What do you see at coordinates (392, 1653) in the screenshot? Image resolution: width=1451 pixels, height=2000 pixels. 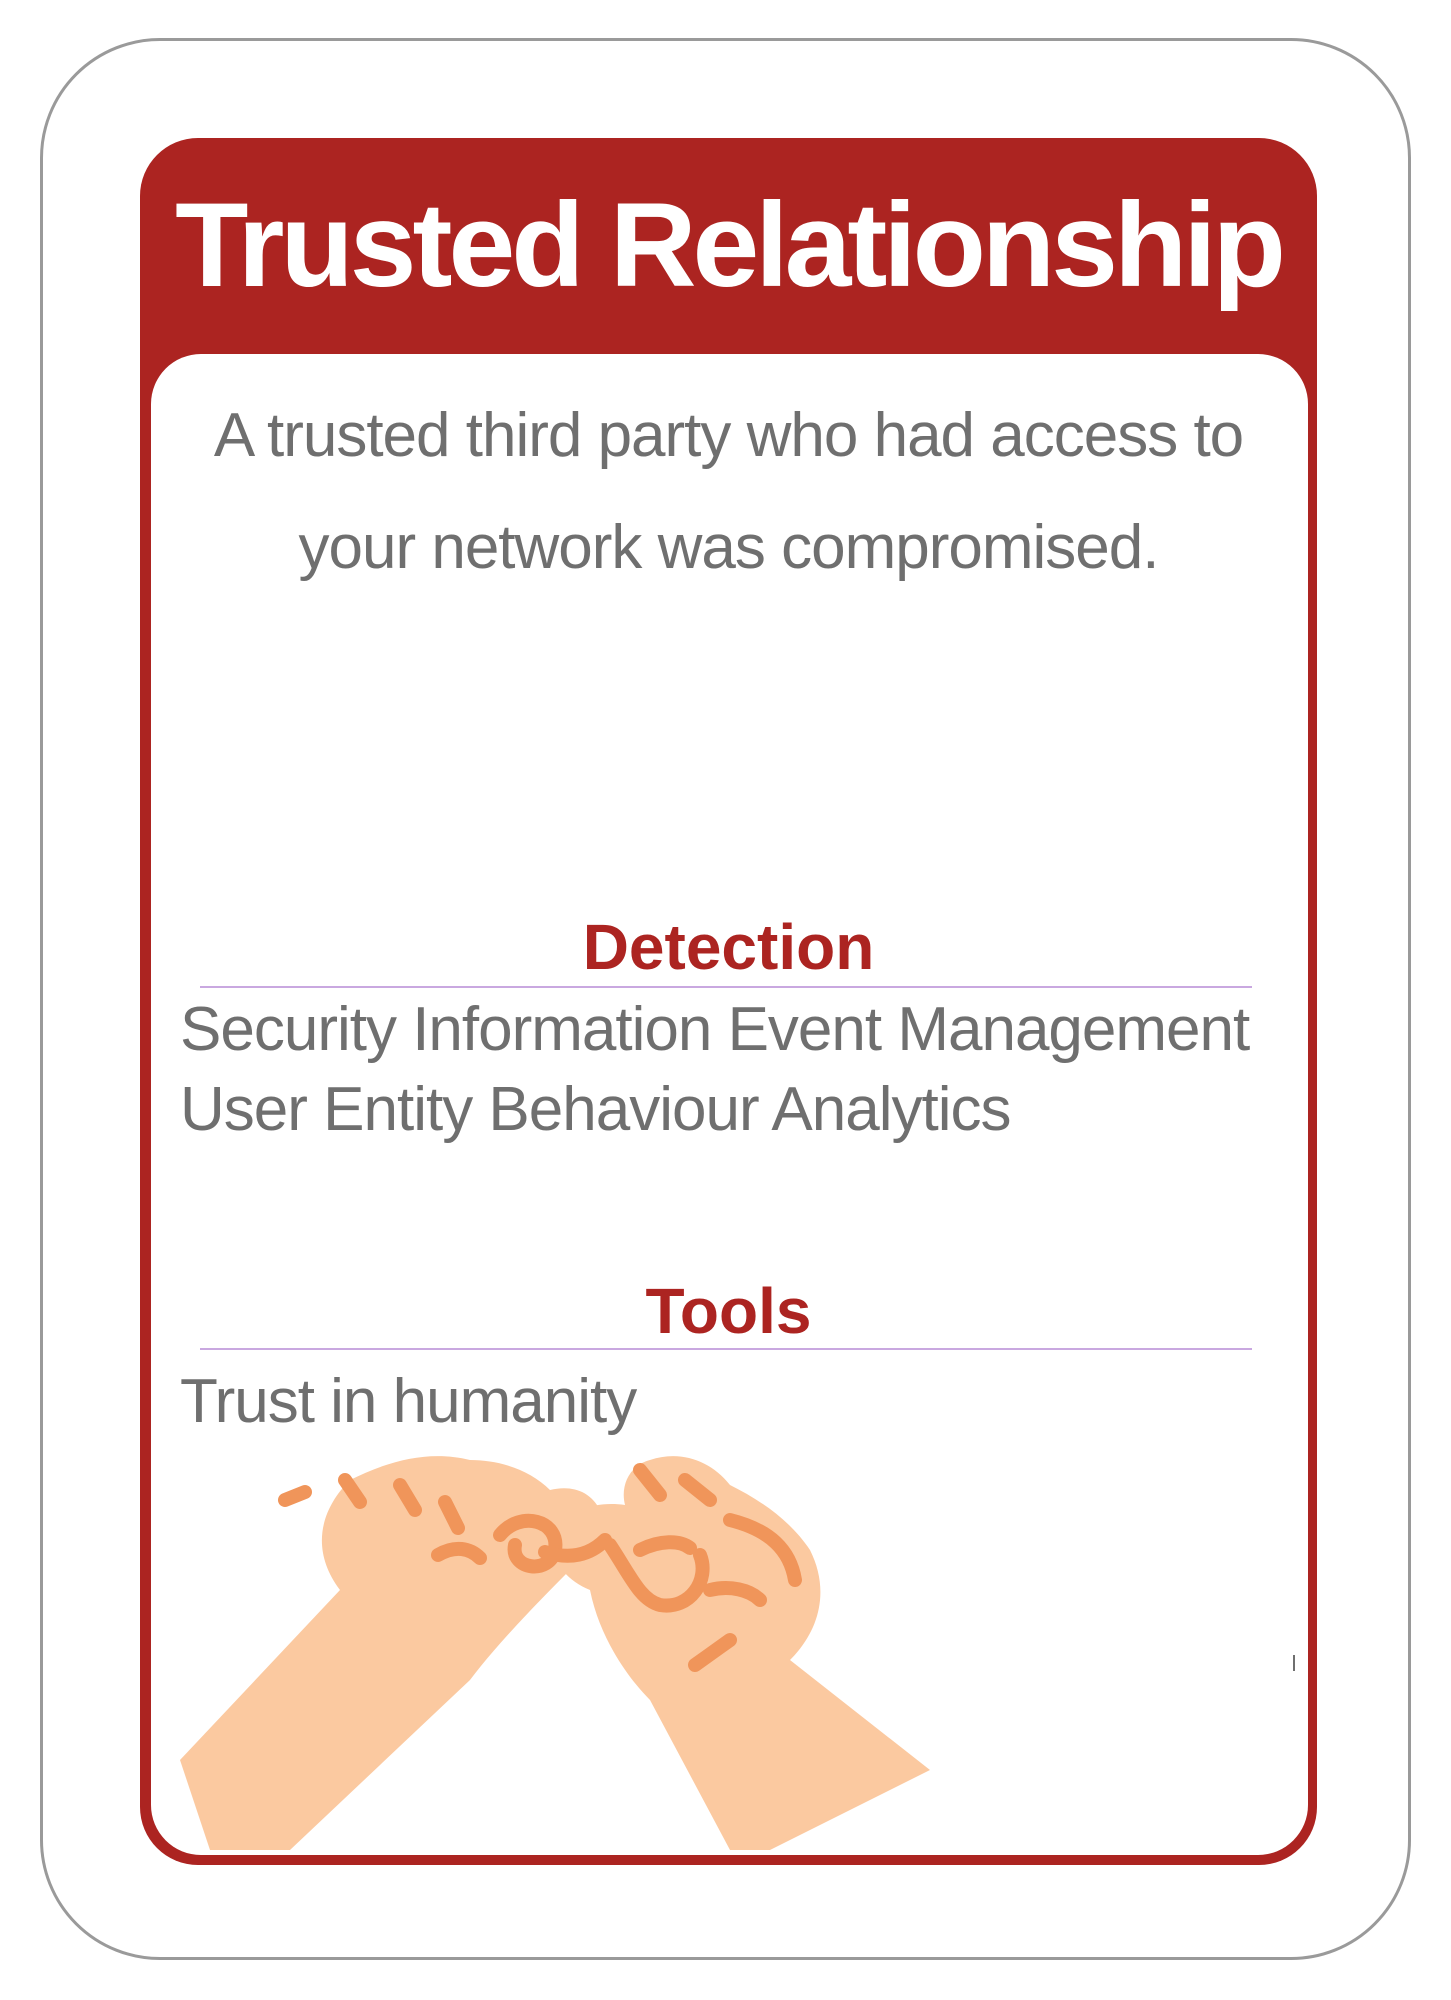 I see `left-hand-icon` at bounding box center [392, 1653].